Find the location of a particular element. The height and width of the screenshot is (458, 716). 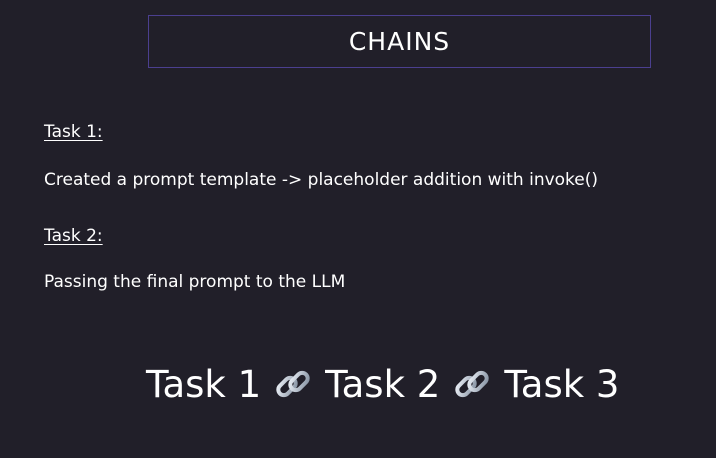

task-2-heading: Task 2: is located at coordinates (73, 236).